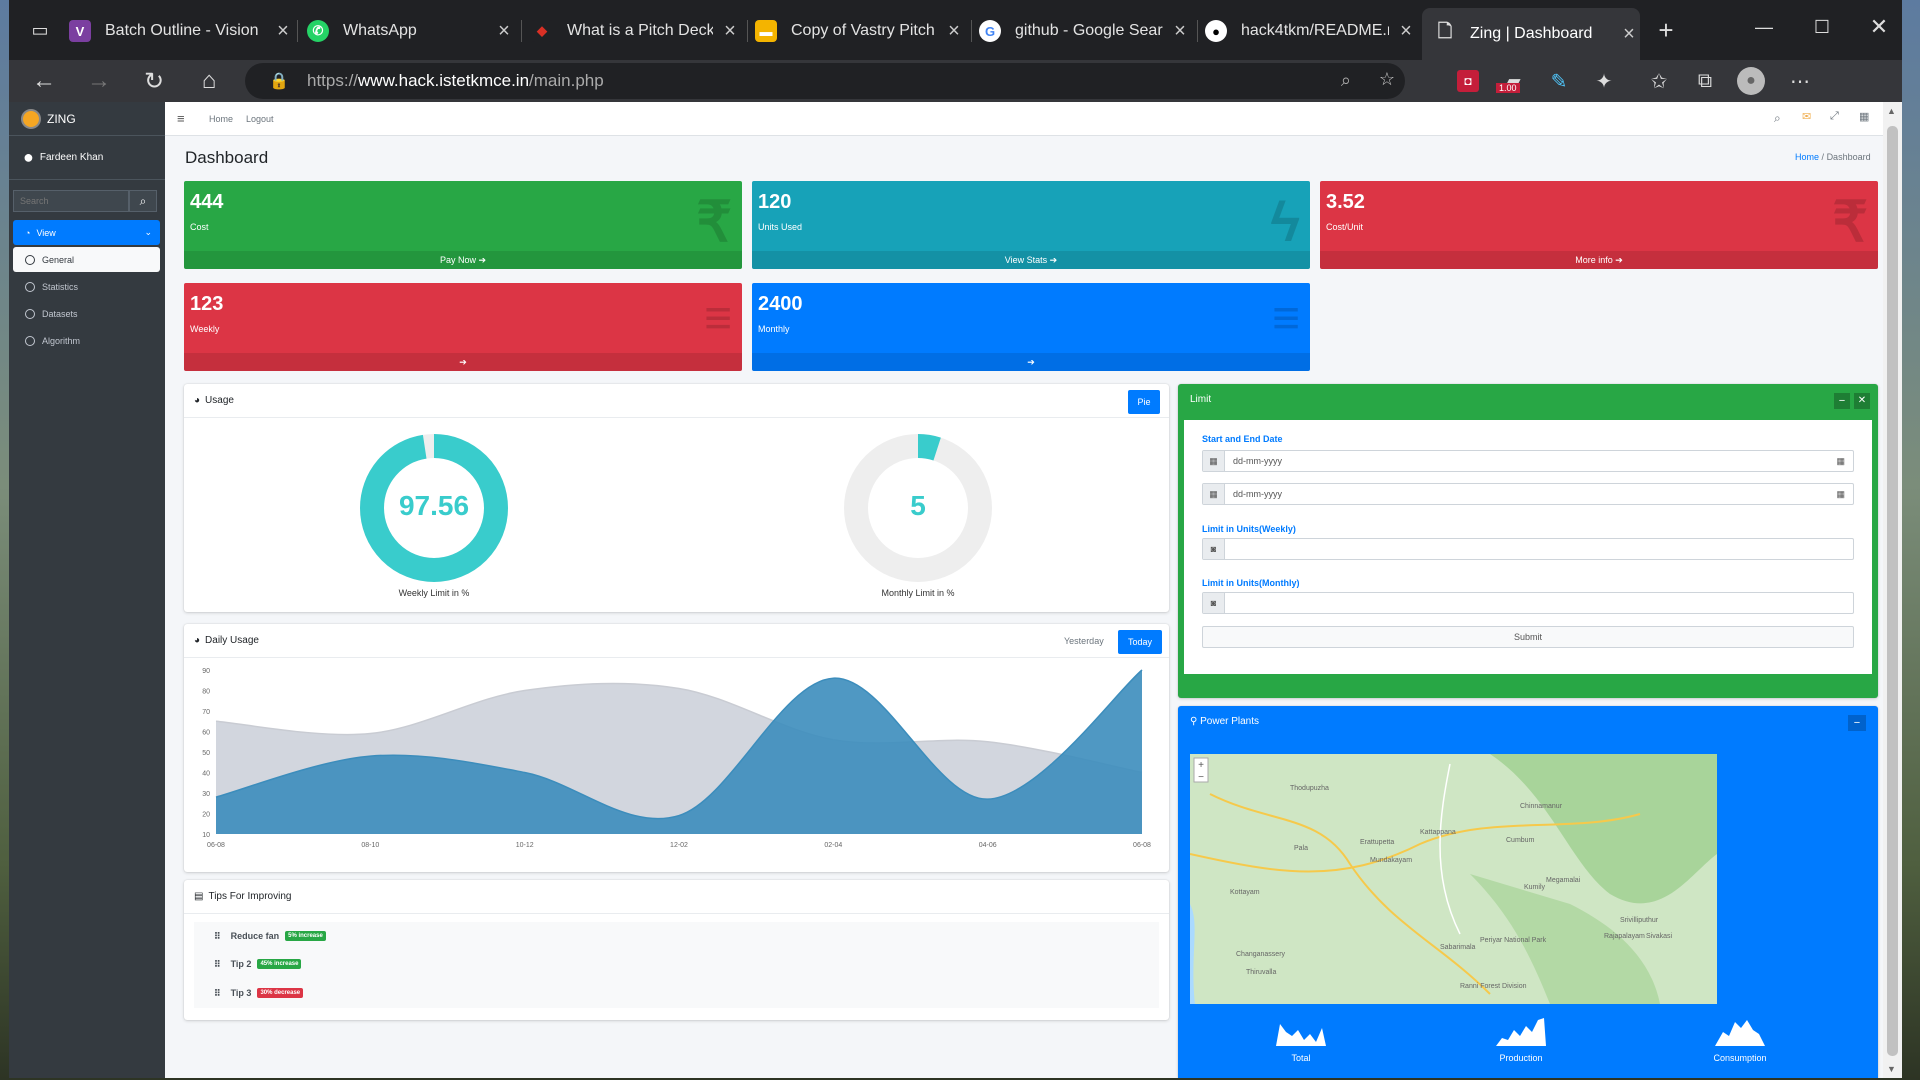 This screenshot has width=1920, height=1080. I want to click on close-icon: ✕, so click(1862, 401).